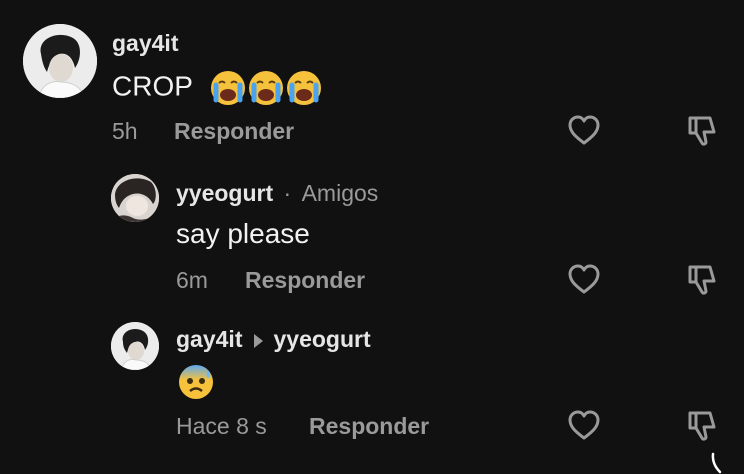 The height and width of the screenshot is (474, 744). I want to click on comment-body: CROP, so click(152, 86).